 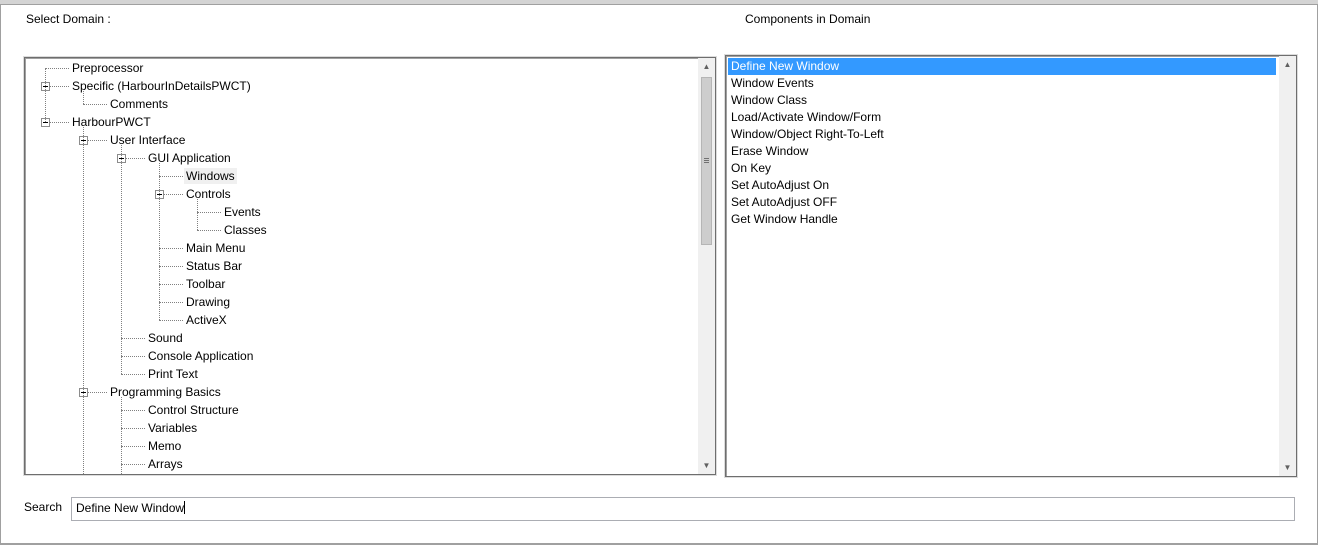 What do you see at coordinates (1002, 168) in the screenshot?
I see `component-list-item: On Key` at bounding box center [1002, 168].